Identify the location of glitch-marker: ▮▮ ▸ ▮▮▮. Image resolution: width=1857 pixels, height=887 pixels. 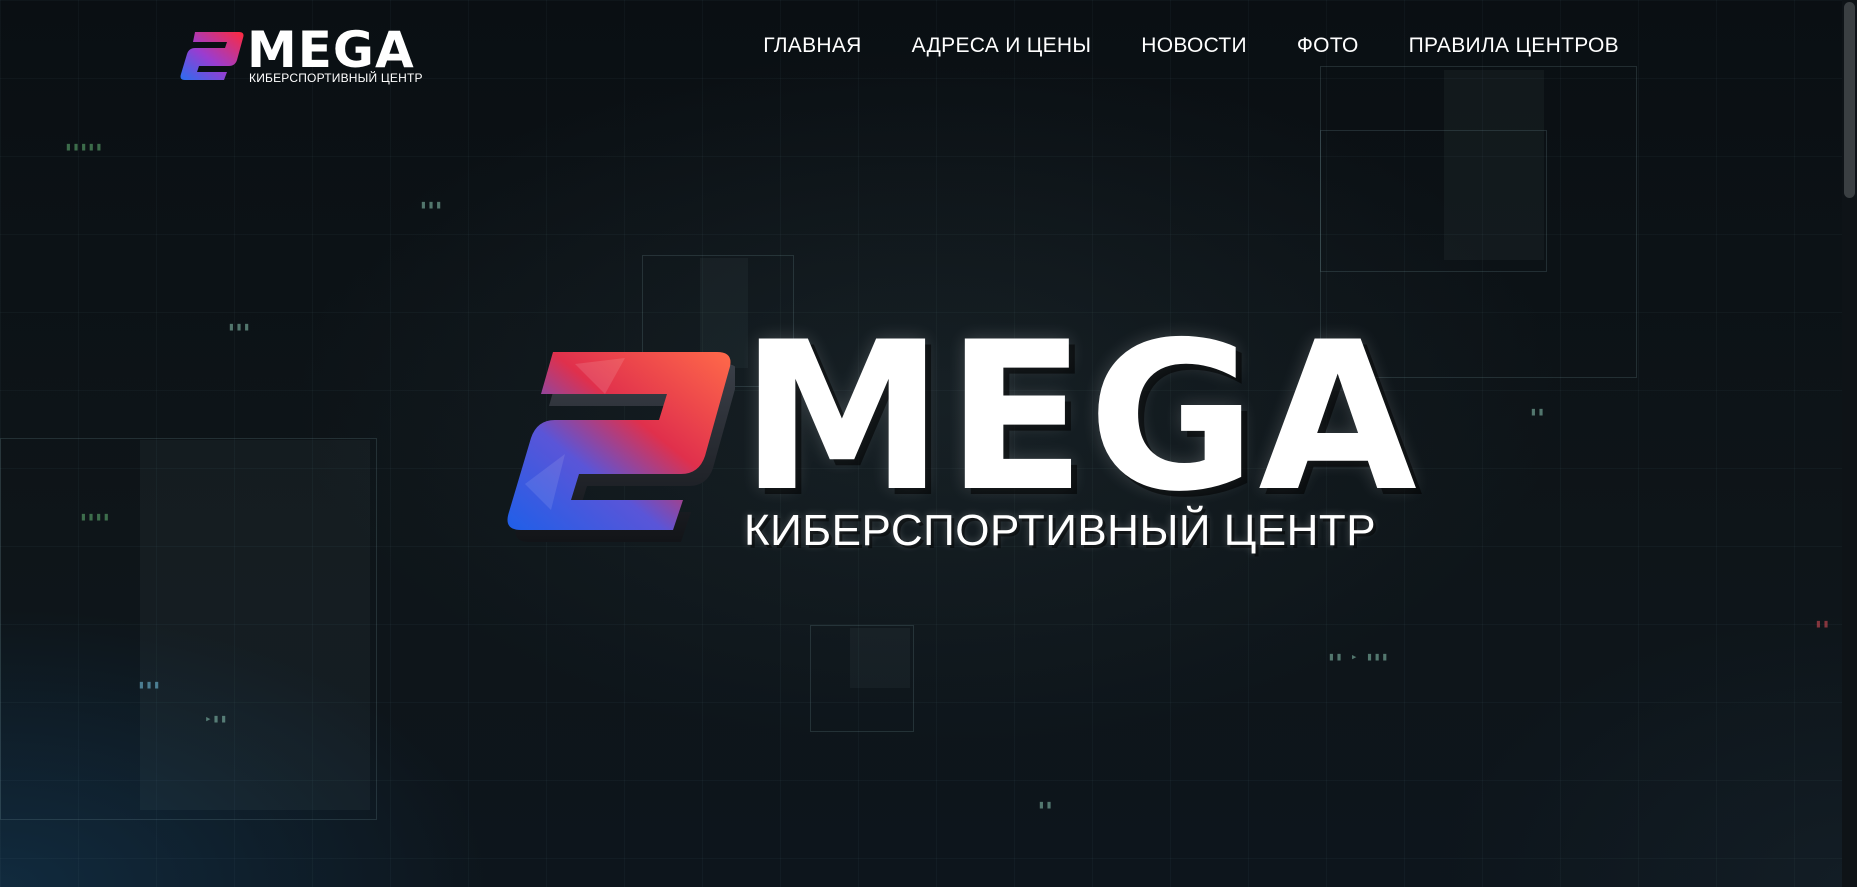
(1358, 656).